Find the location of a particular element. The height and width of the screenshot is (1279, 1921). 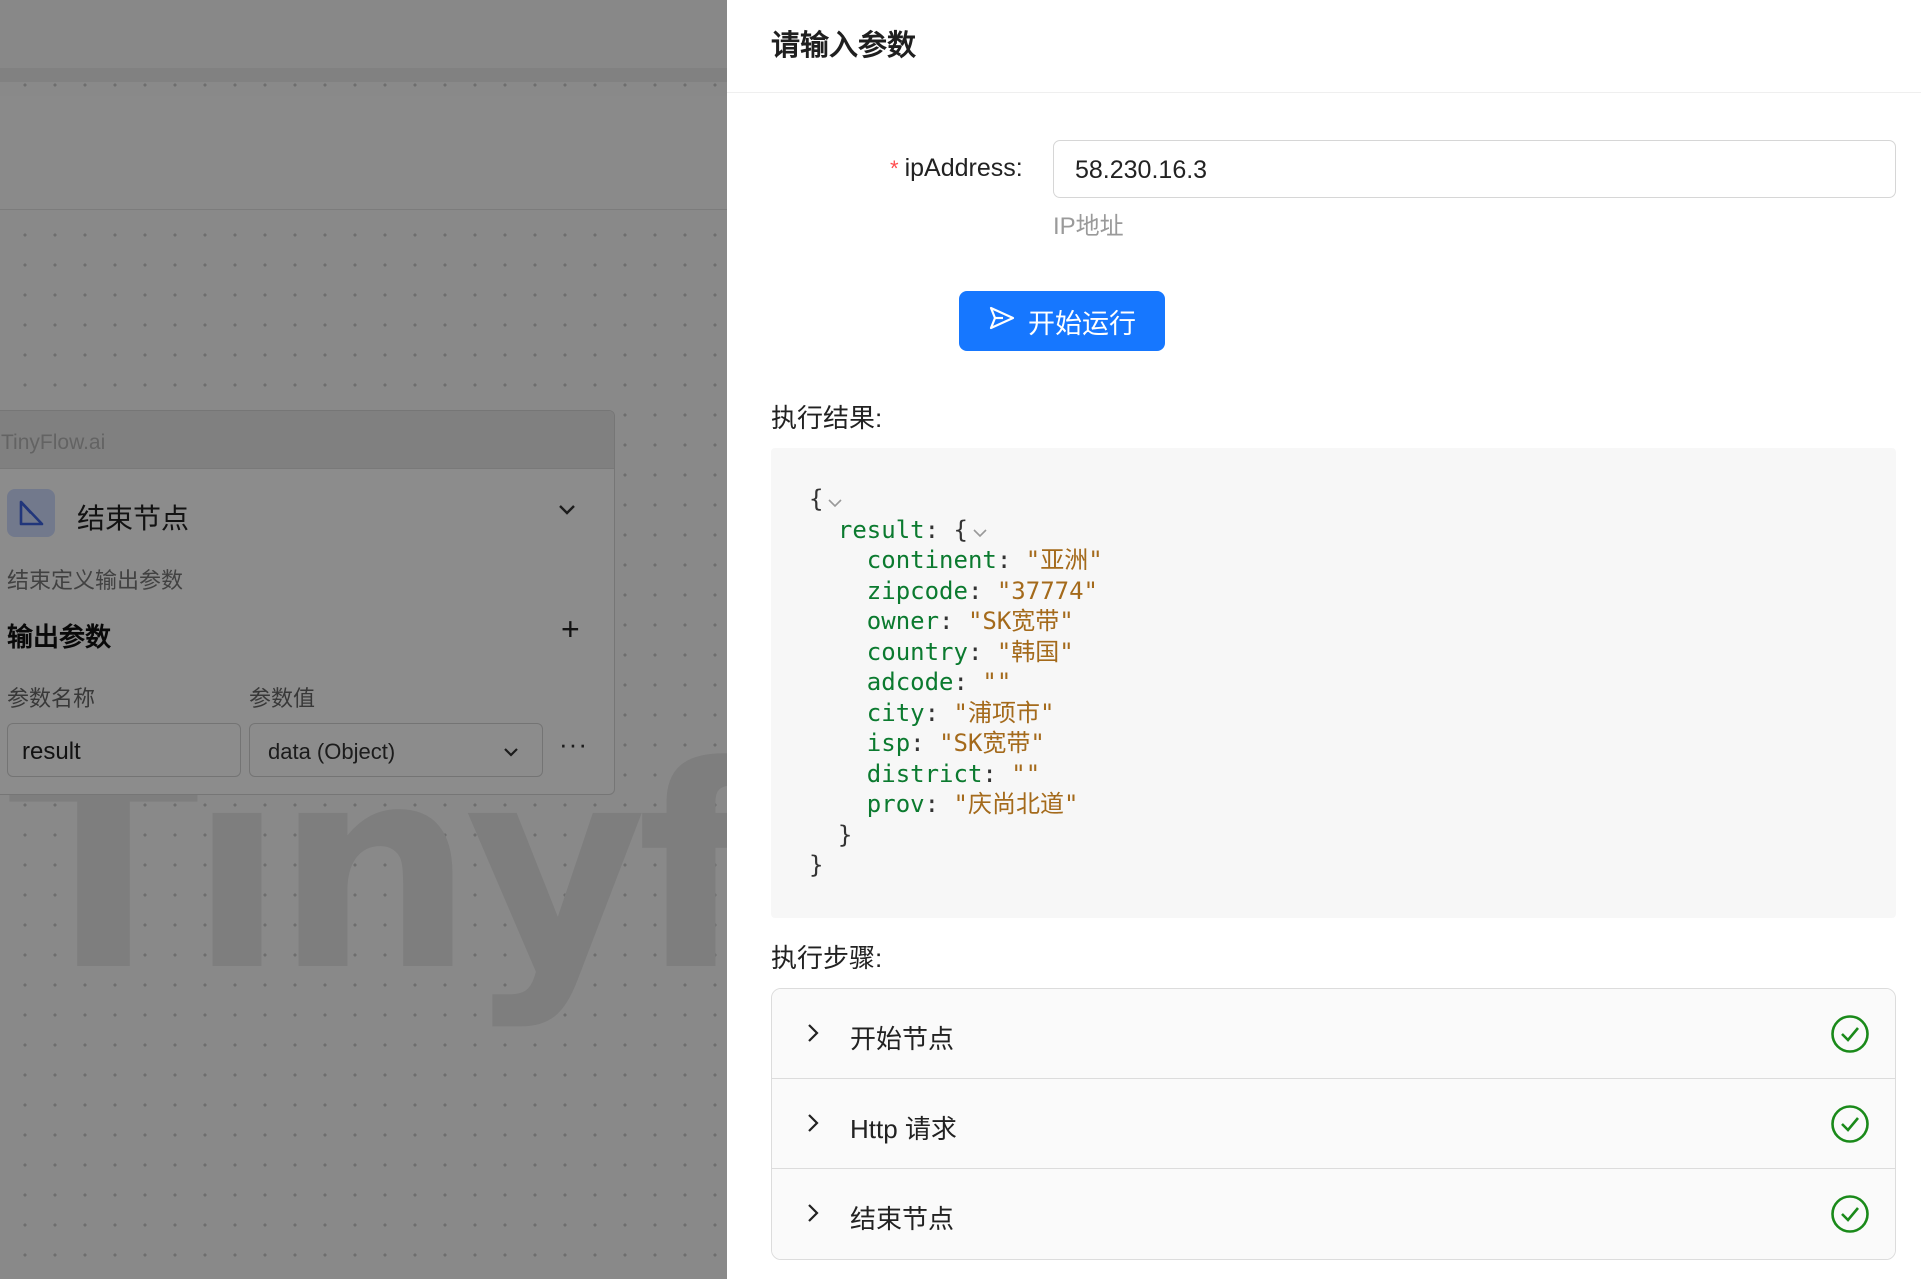

step-label: Http 请求 is located at coordinates (903, 1129).